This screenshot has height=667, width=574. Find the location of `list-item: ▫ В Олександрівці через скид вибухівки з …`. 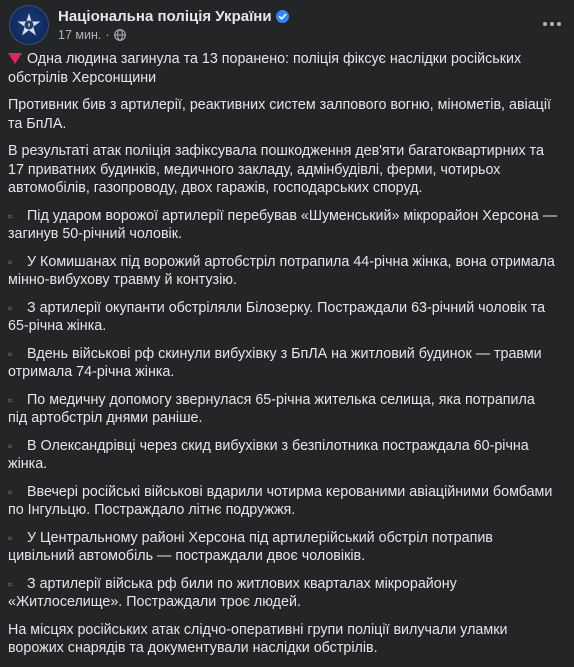

list-item: ▫ В Олександрівці через скид вибухівки з … is located at coordinates (283, 455).